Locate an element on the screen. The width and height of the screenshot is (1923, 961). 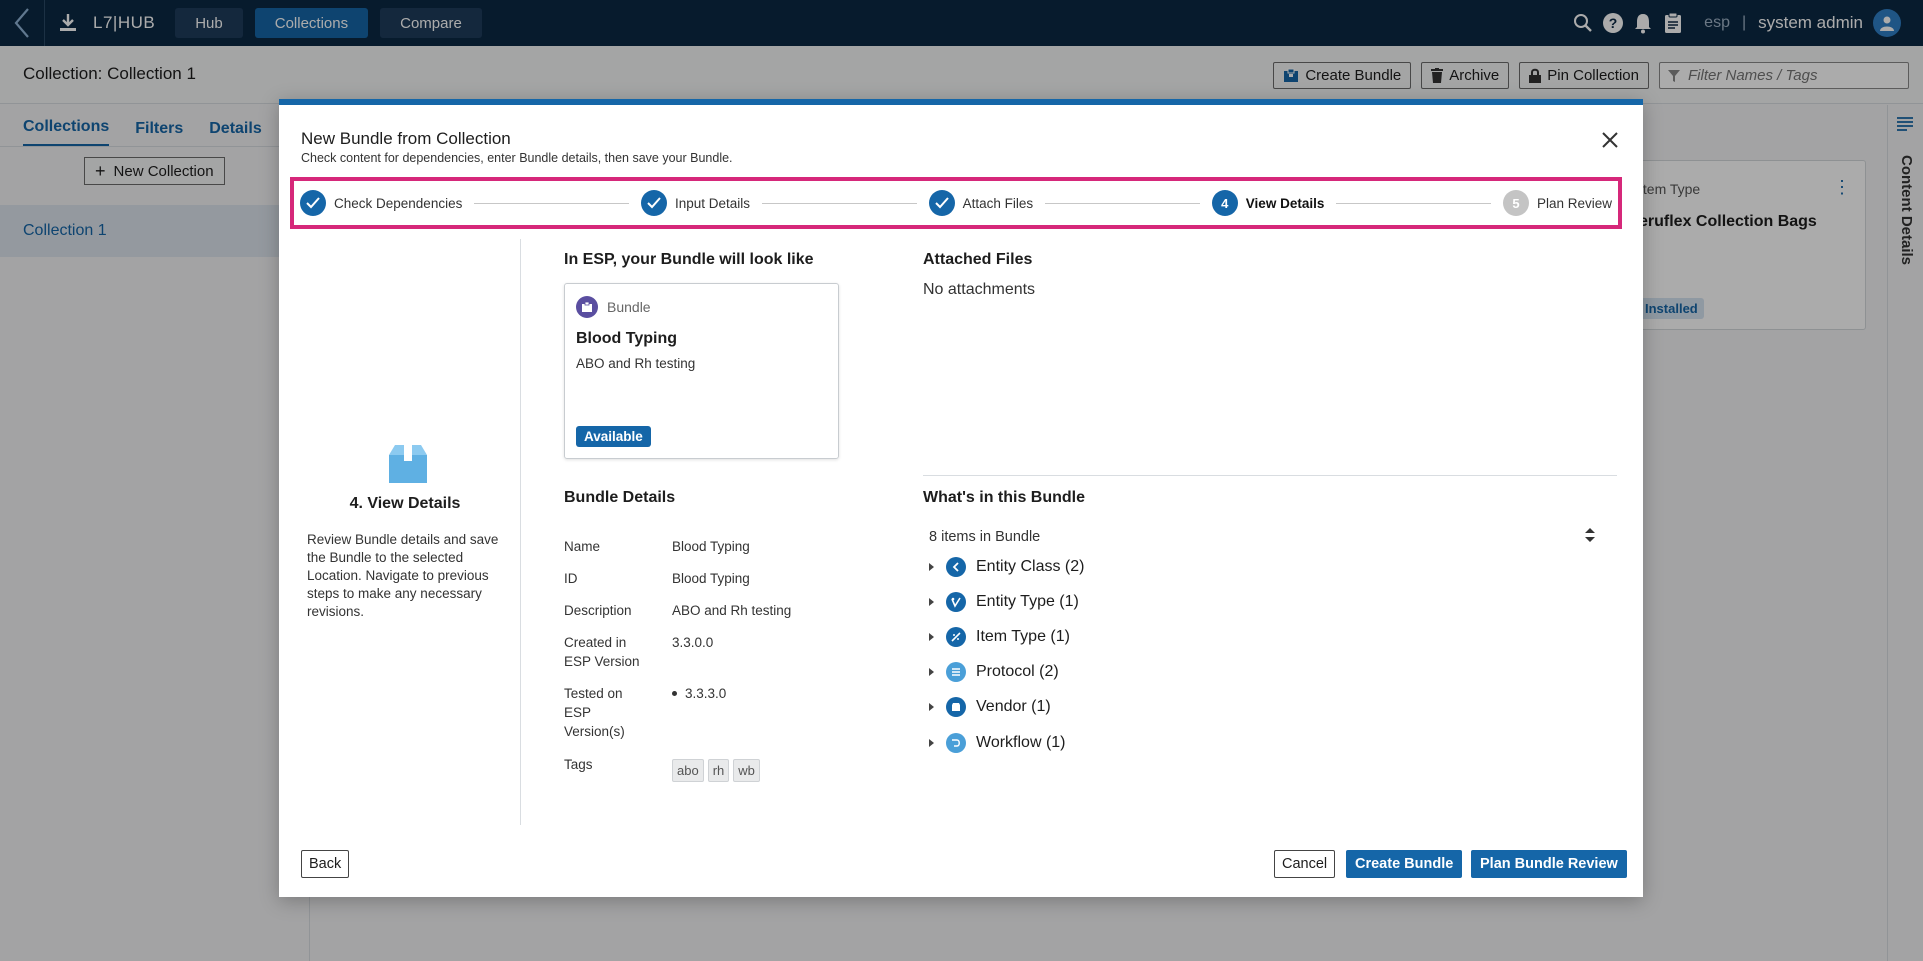
step-check-dependencies: Check Dependencies is located at coordinates (381, 203).